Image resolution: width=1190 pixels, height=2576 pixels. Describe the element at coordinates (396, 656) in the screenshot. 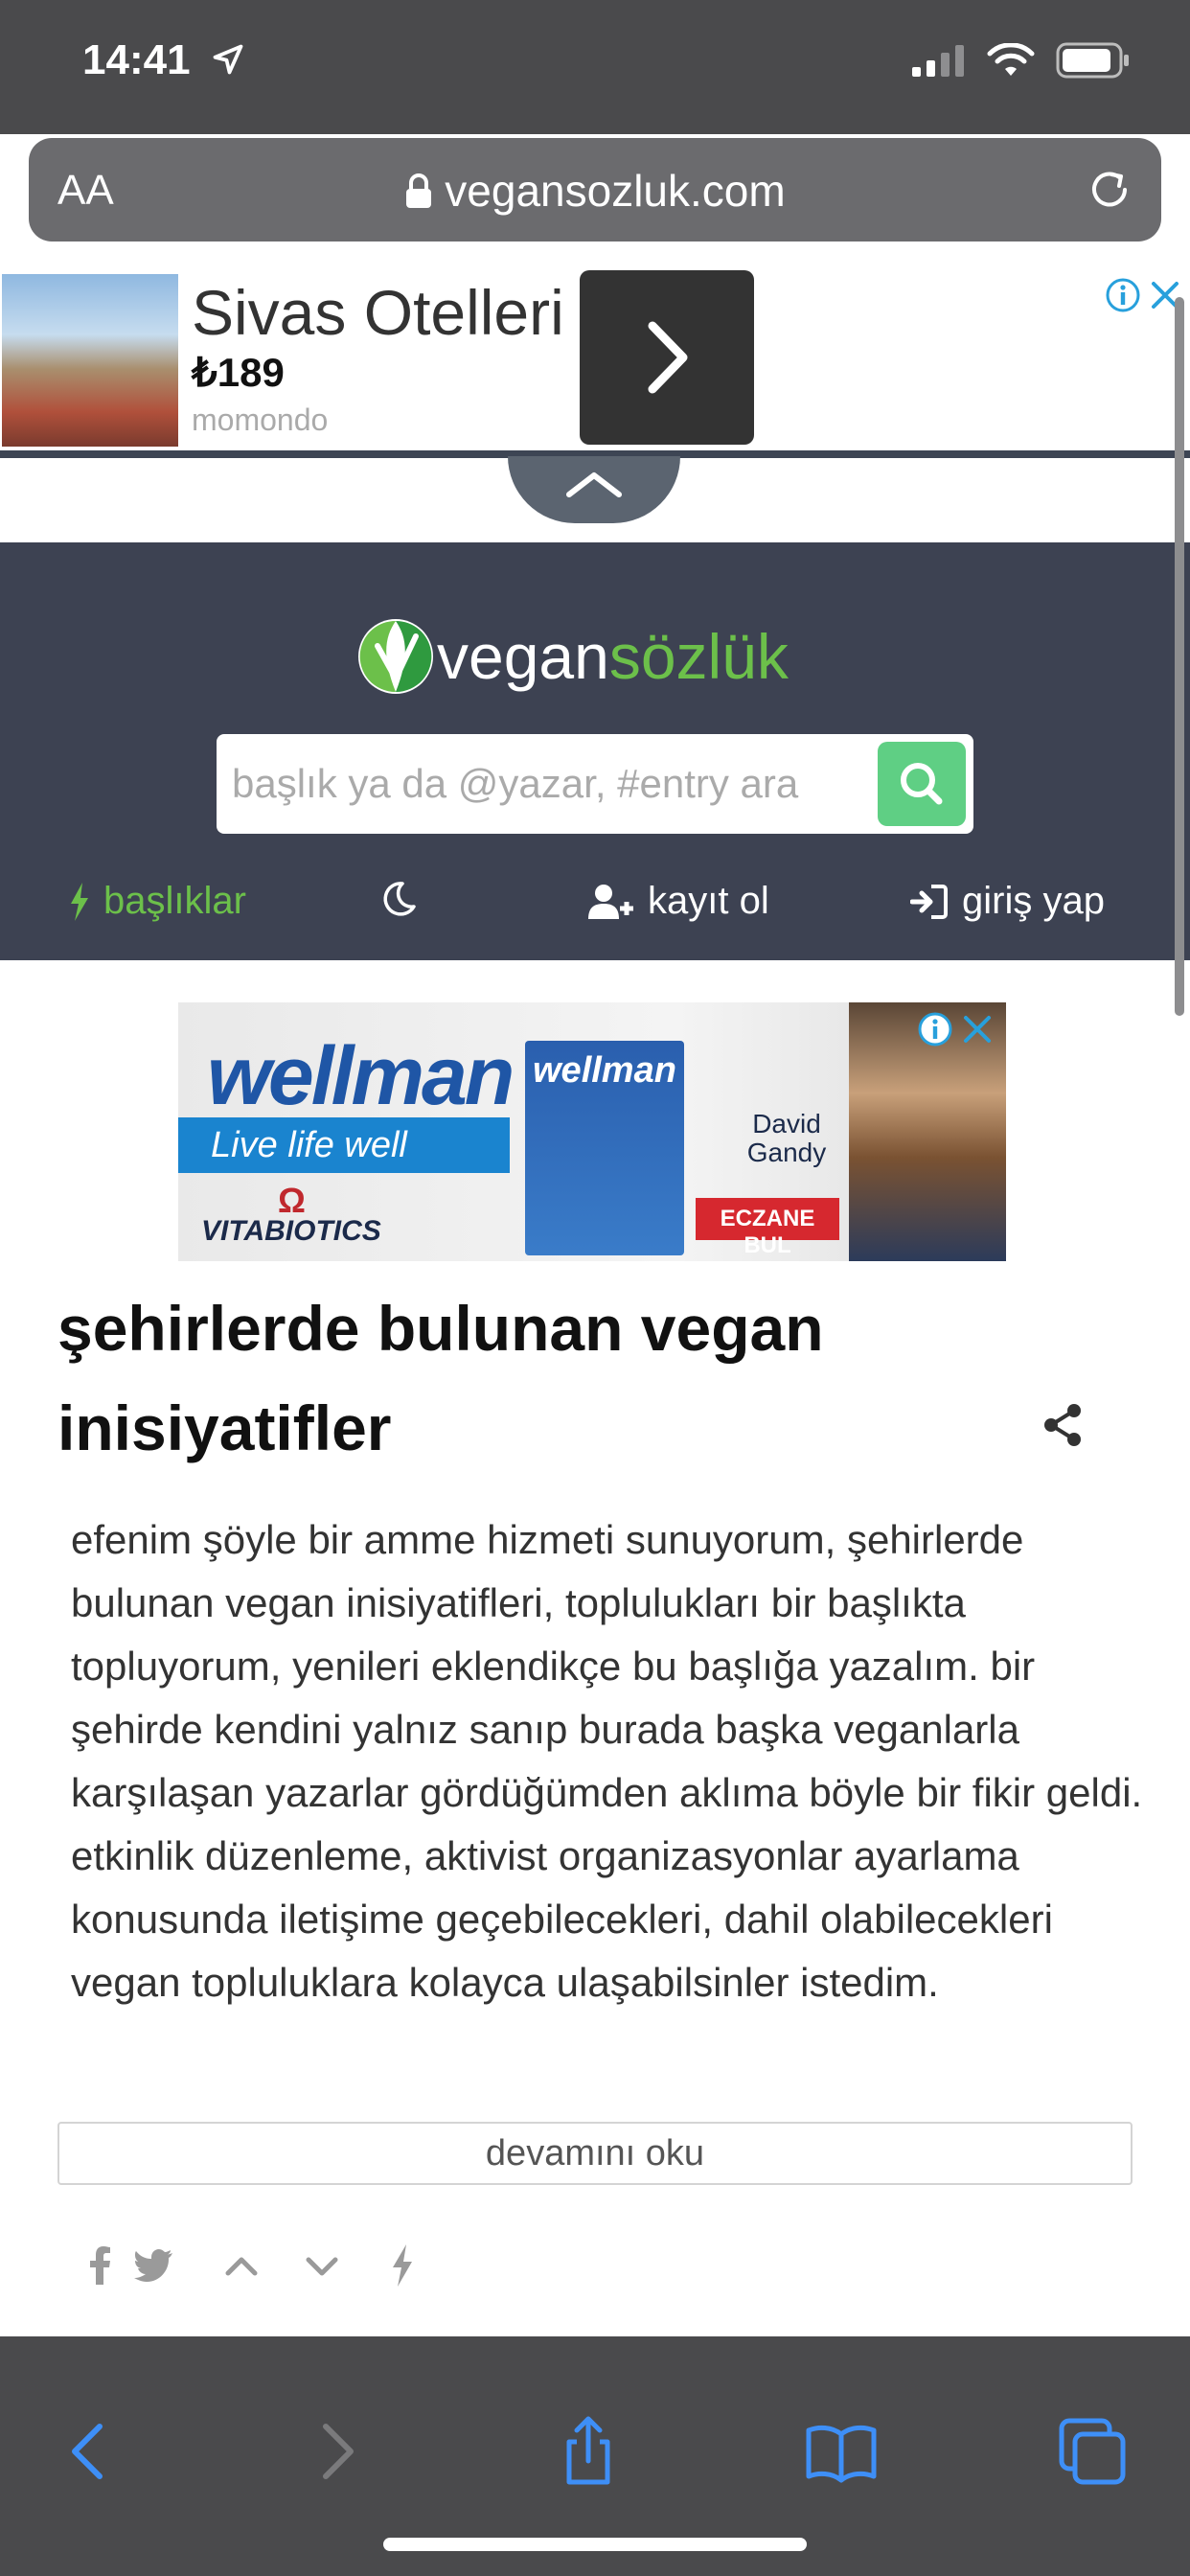

I see `vegan-leaf-logo-icon` at that location.